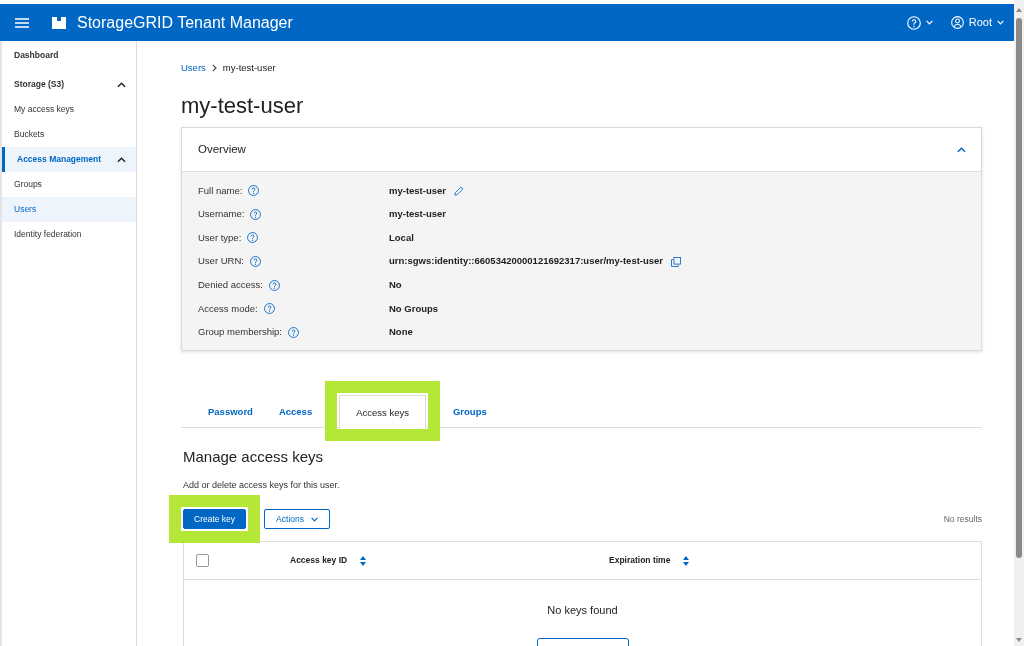  I want to click on breadcrumb-current: my-test-user, so click(249, 68).